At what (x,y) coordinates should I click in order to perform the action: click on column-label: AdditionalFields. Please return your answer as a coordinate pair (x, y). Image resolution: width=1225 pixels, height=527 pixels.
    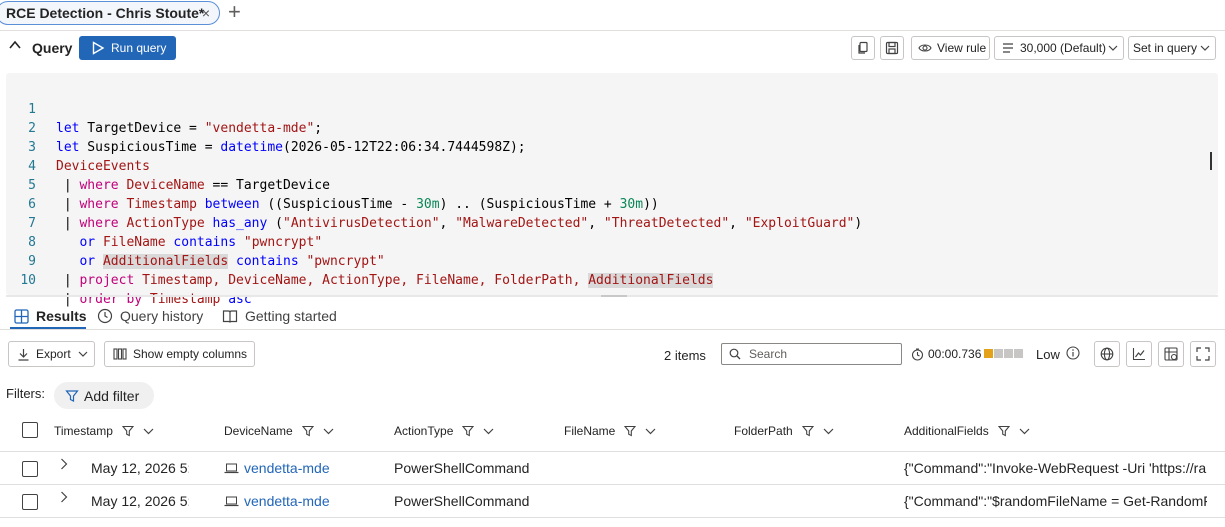
    Looking at the image, I should click on (946, 431).